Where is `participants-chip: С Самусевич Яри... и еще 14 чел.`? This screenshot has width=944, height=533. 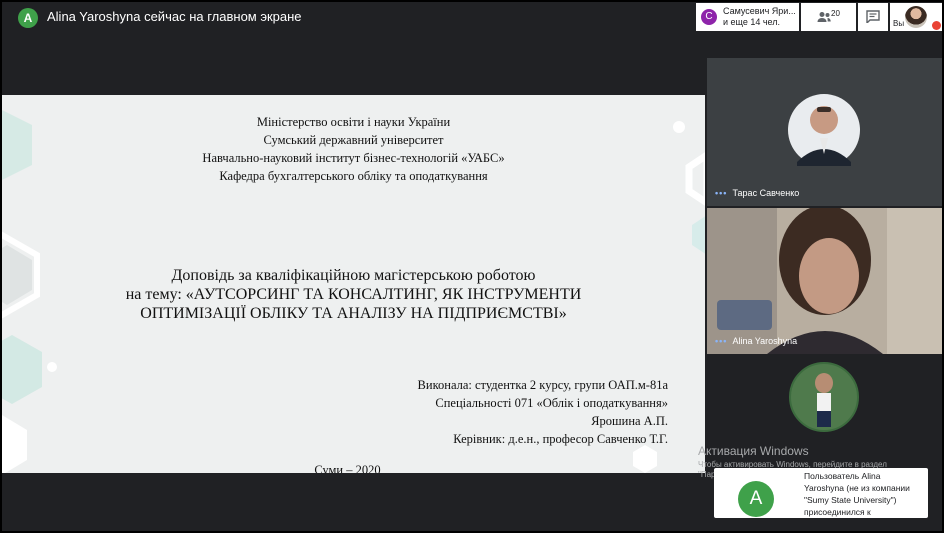 participants-chip: С Самусевич Яри... и еще 14 чел. is located at coordinates (747, 17).